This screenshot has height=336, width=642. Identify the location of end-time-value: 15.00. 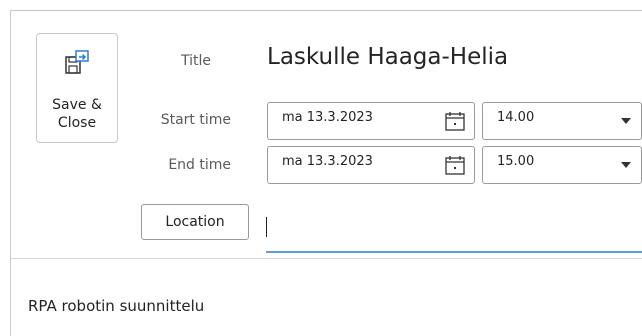
(516, 161).